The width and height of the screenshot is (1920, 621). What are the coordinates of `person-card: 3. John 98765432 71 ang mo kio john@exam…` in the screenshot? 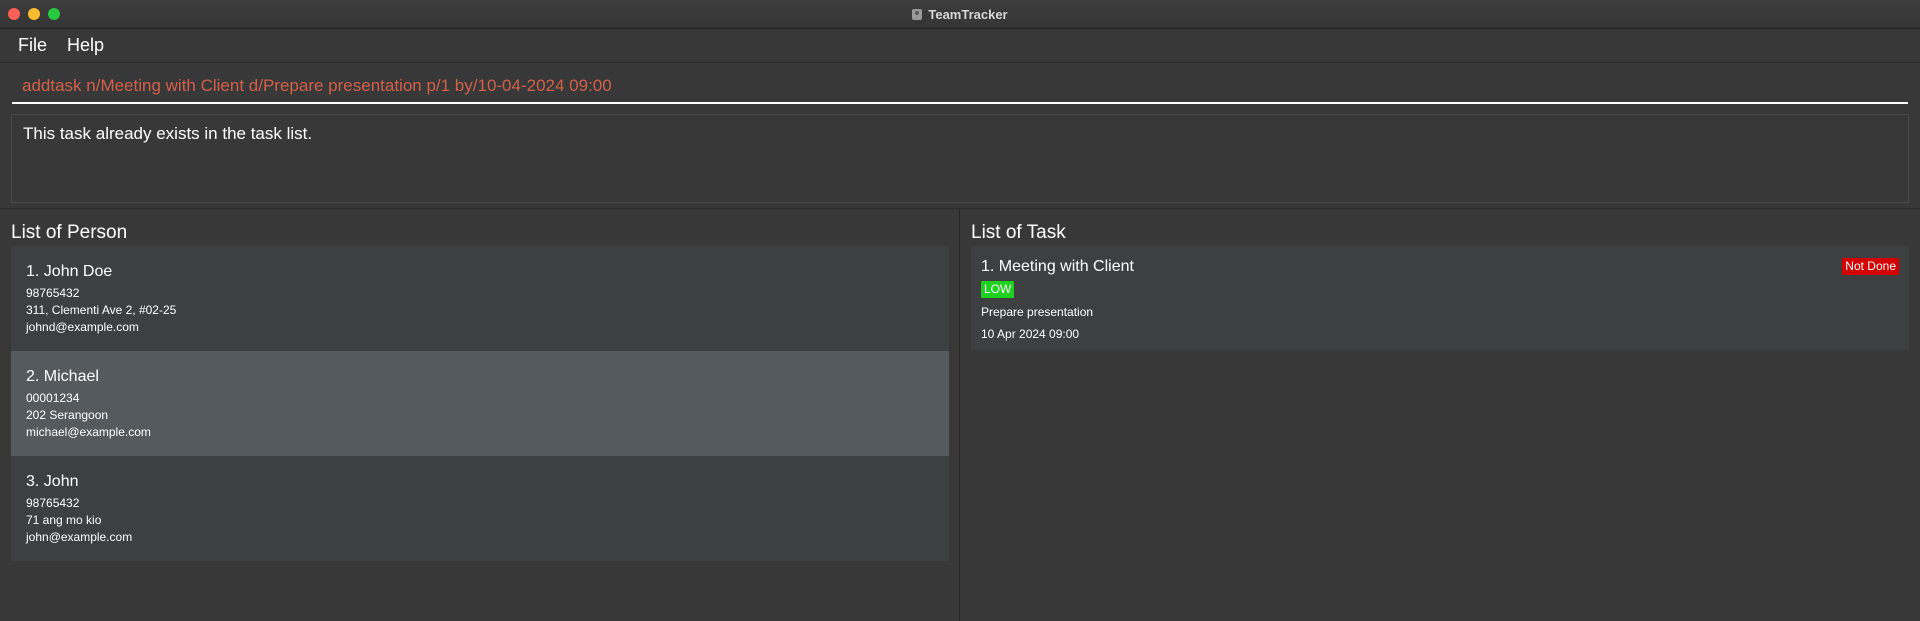 It's located at (480, 508).